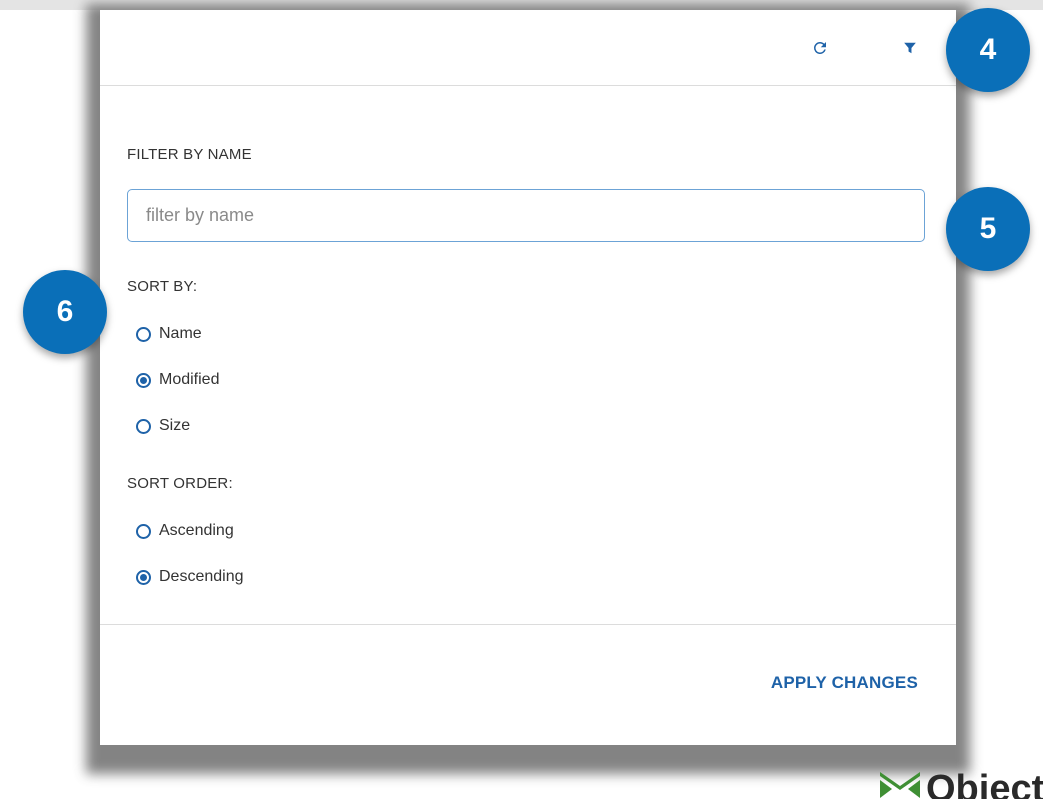  Describe the element at coordinates (844, 683) in the screenshot. I see `apply-changes-button: APPLY CHANGES` at that location.